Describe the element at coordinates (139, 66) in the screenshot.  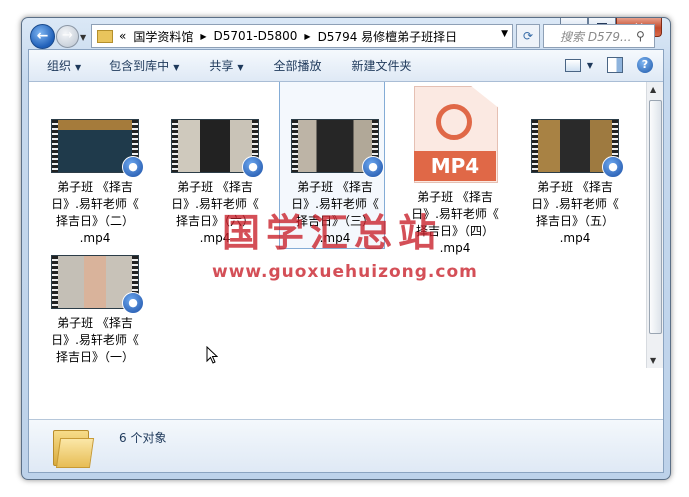
I see `include-library-label: 包含到库中` at that location.